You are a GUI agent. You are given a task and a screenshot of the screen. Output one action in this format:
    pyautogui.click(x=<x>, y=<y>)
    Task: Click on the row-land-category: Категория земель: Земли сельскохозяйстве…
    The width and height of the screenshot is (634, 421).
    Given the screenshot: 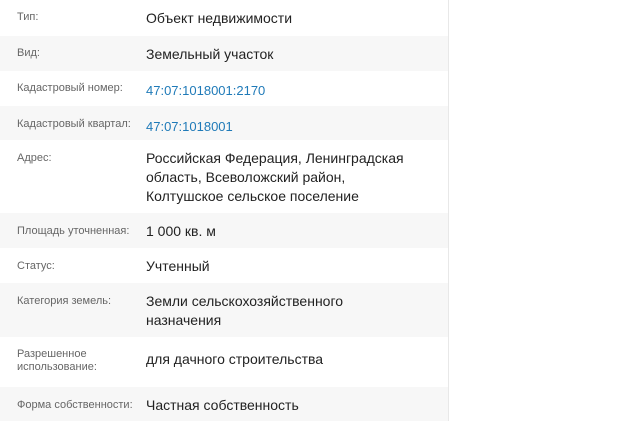 What is the action you would take?
    pyautogui.click(x=224, y=310)
    